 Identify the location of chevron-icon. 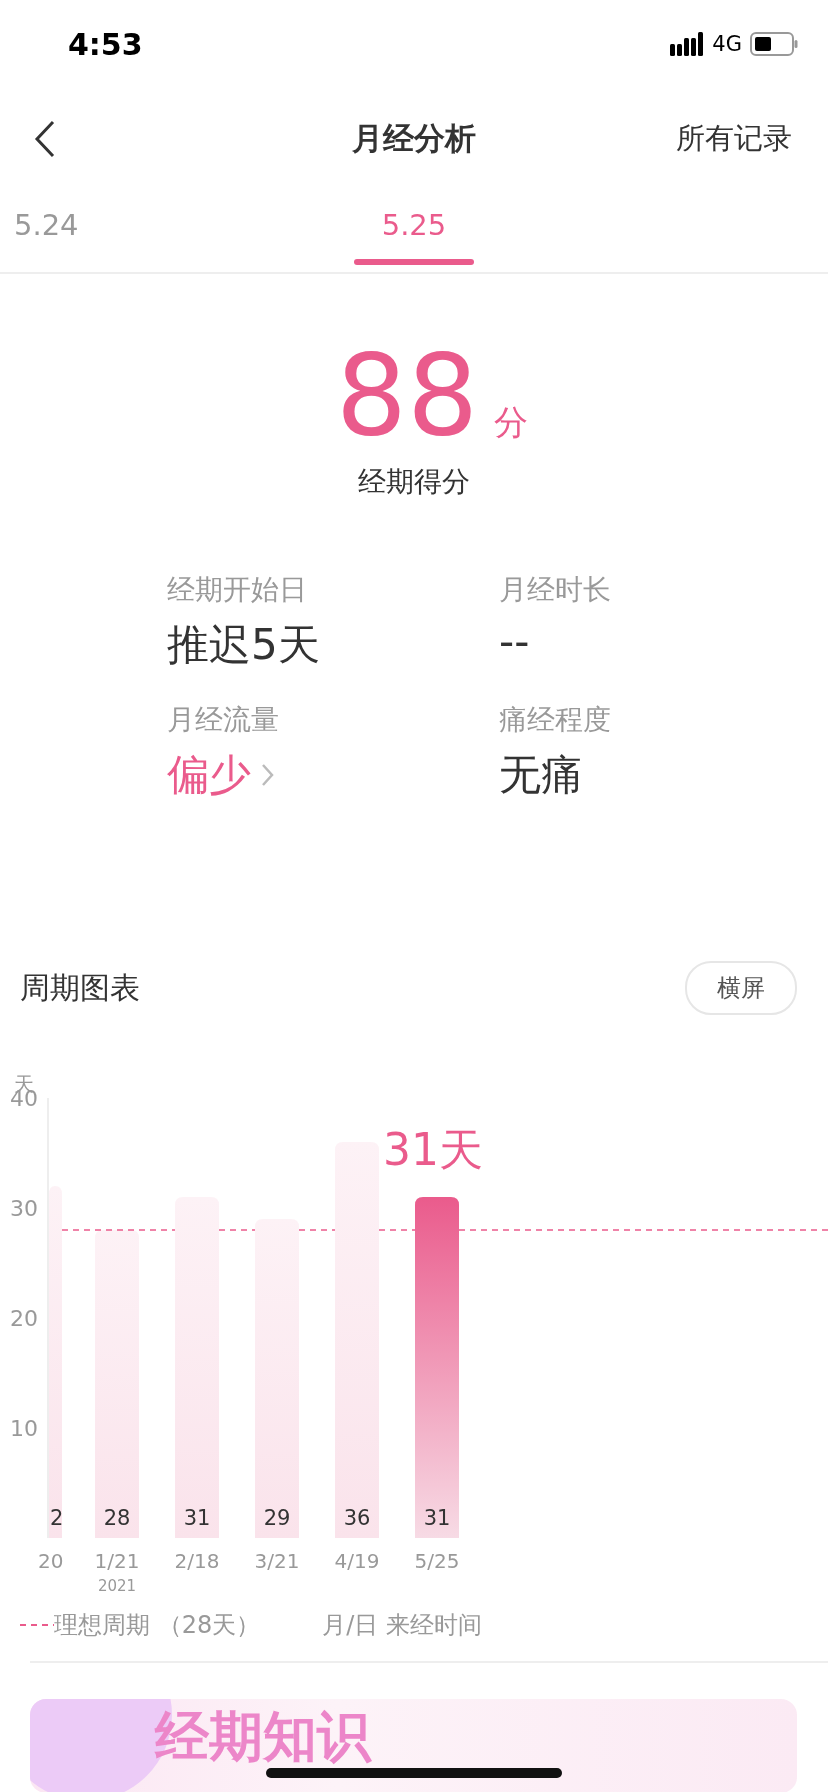
(267, 775).